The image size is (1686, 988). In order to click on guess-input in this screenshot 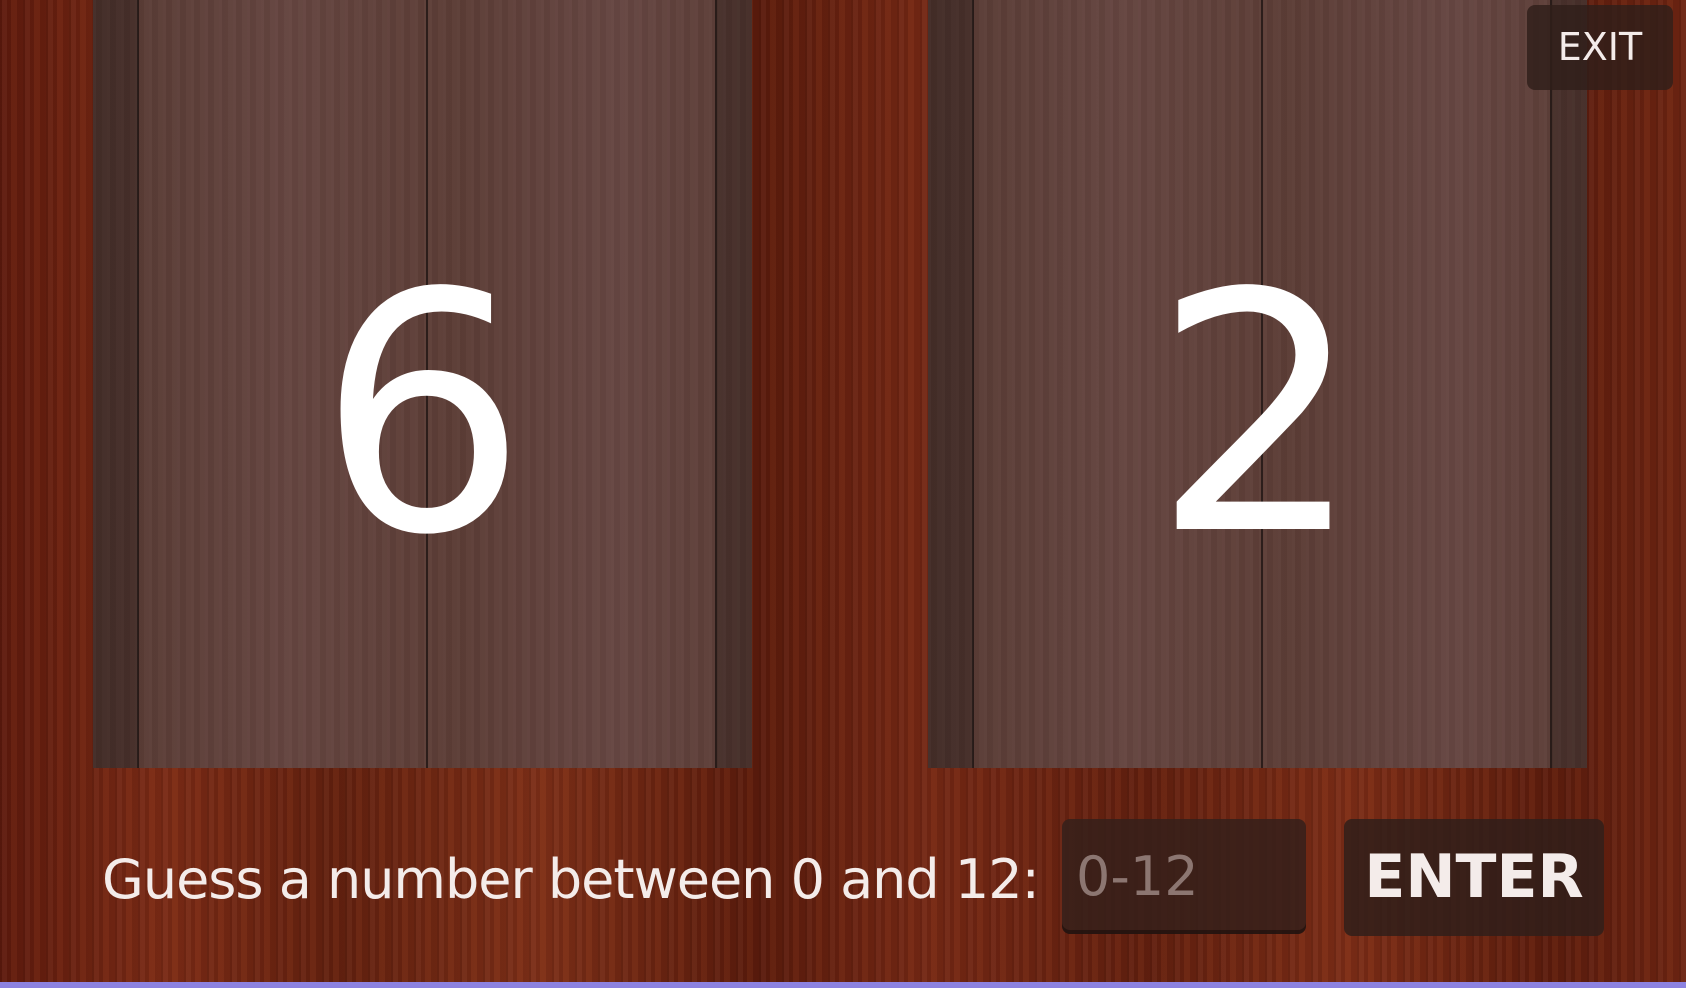, I will do `click(1184, 876)`.